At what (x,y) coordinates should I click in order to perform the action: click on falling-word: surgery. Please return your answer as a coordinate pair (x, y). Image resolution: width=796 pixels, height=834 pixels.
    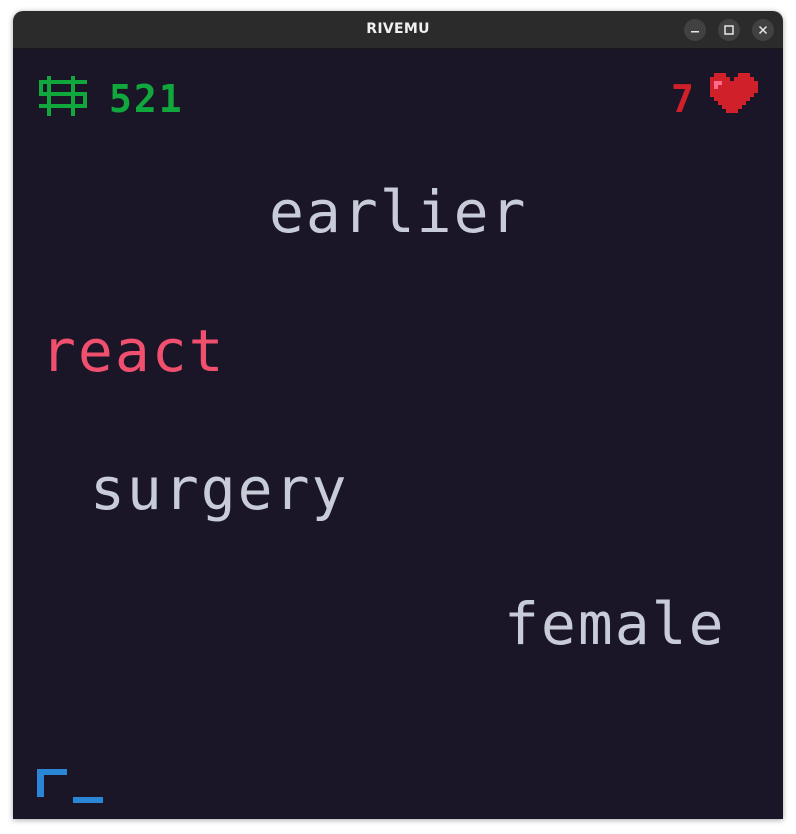
    Looking at the image, I should click on (219, 489).